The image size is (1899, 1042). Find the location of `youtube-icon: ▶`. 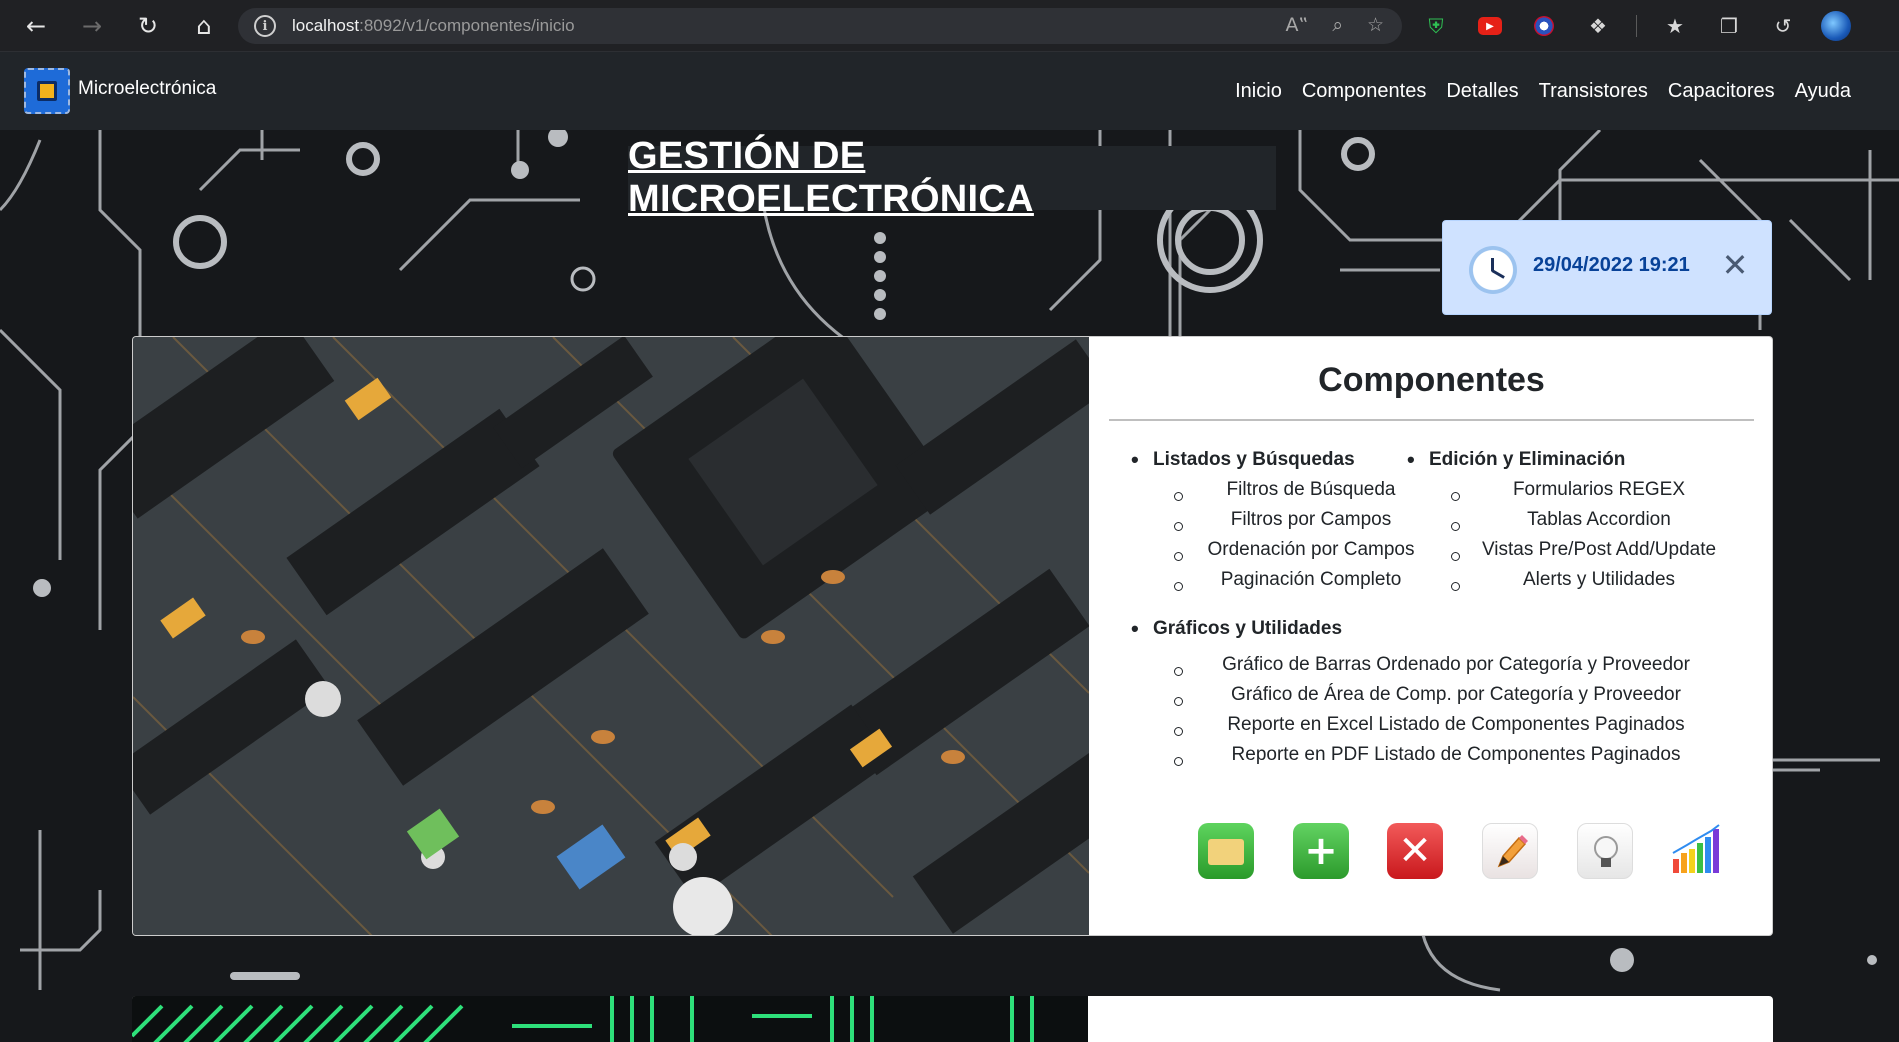

youtube-icon: ▶ is located at coordinates (1490, 26).